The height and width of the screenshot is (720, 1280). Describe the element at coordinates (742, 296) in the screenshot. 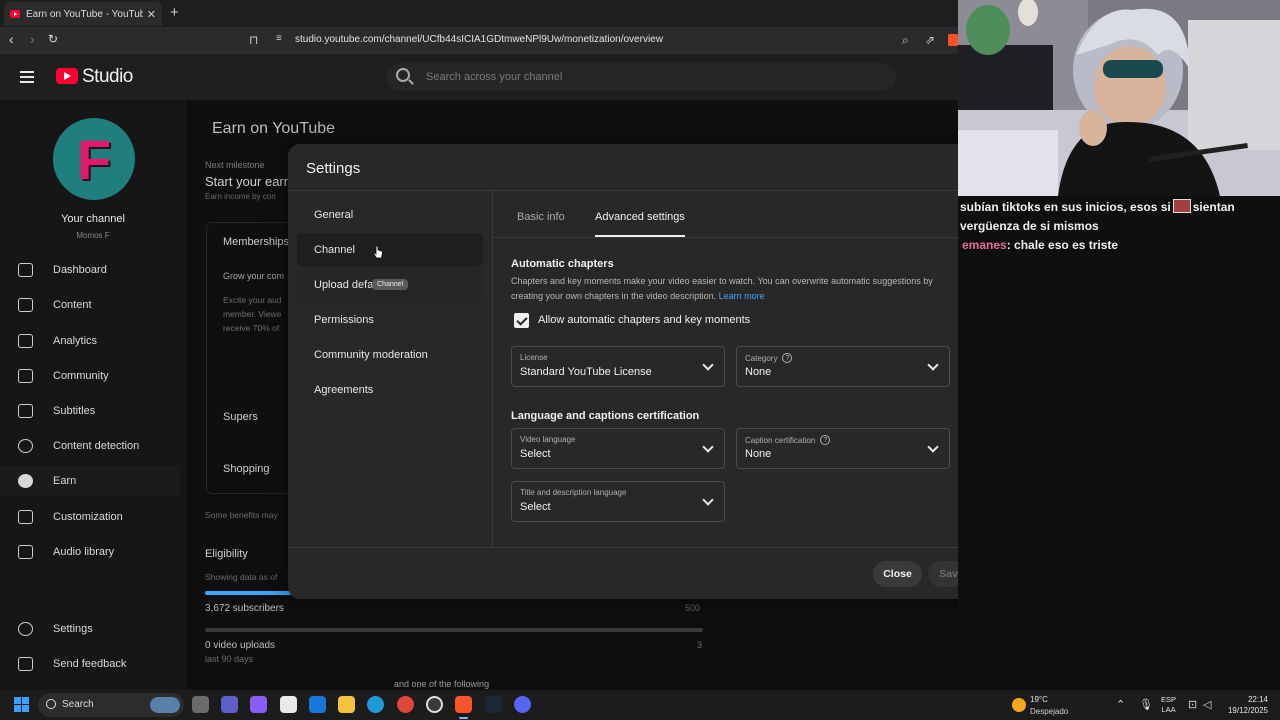

I see `learn-more-link: Learn more` at that location.